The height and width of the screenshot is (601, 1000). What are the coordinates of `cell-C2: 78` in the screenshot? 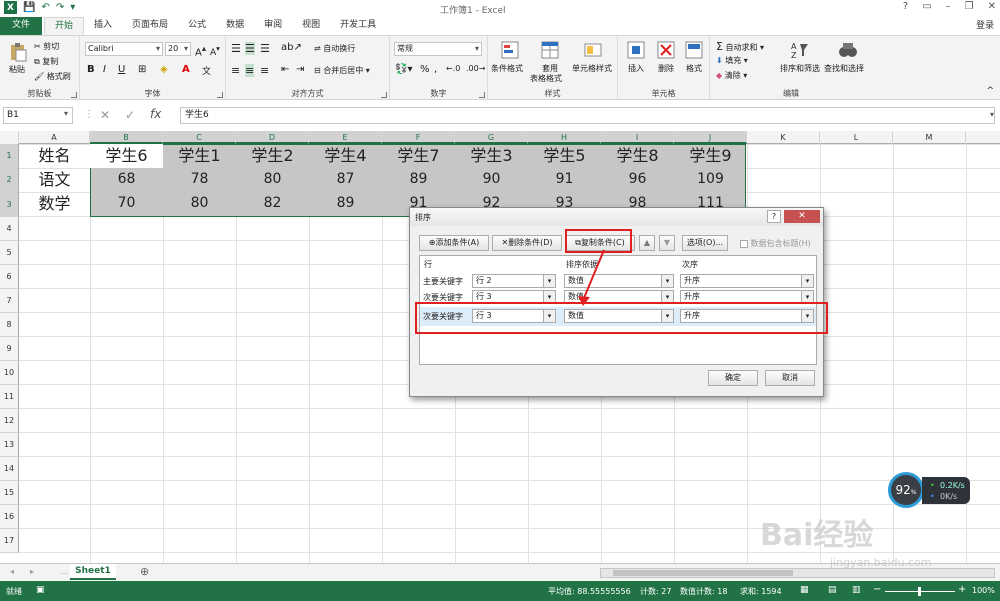 It's located at (199, 180).